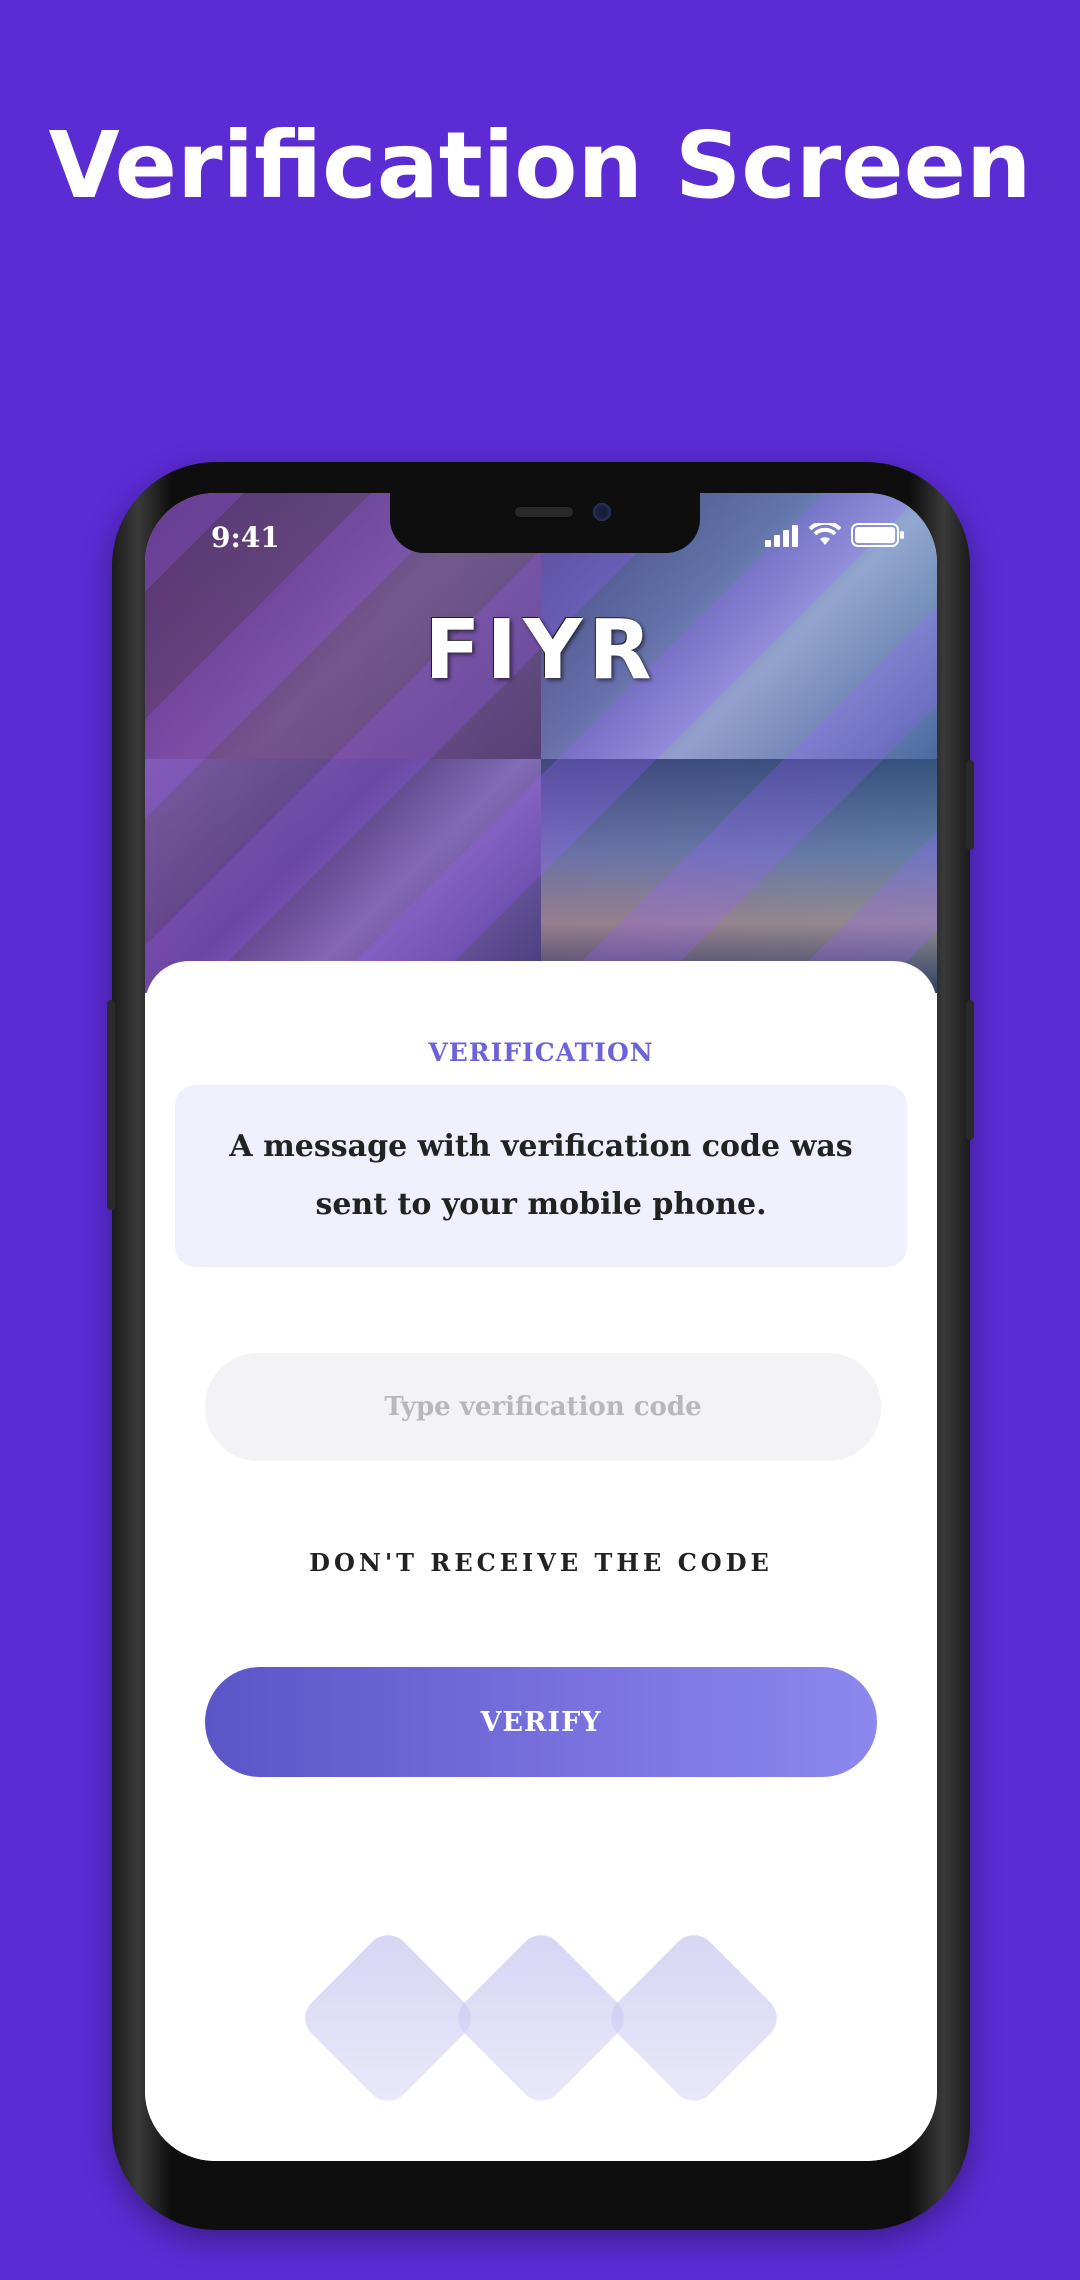  Describe the element at coordinates (245, 537) in the screenshot. I see `status-time: 9:41` at that location.